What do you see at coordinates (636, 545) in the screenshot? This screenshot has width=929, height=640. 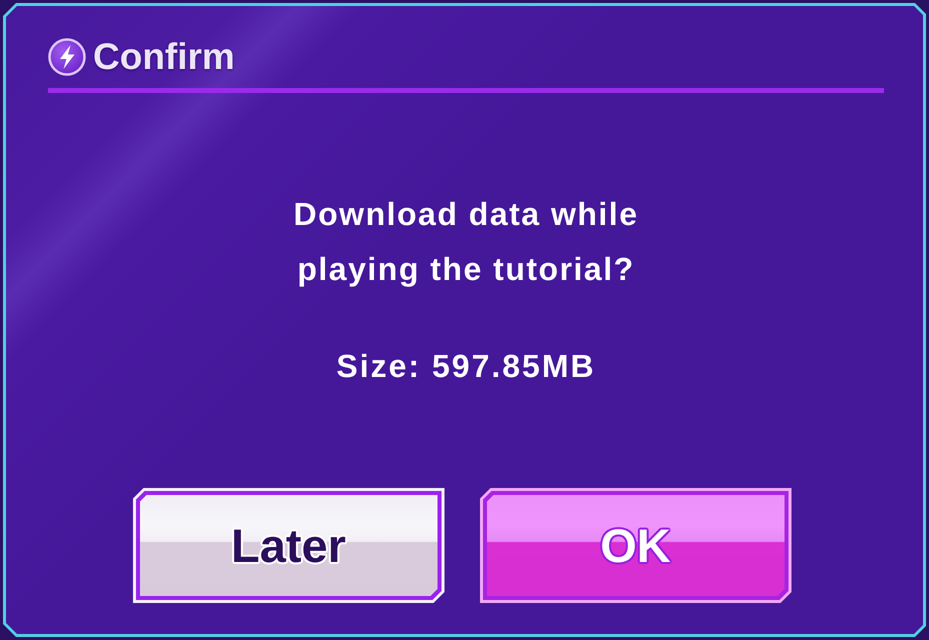 I see `ok-button: OK` at bounding box center [636, 545].